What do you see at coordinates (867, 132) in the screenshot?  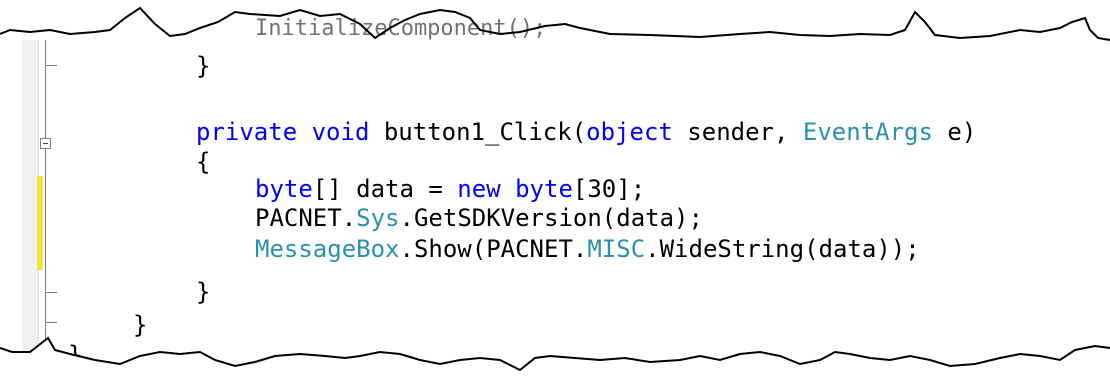 I see `code-token: EventArgs` at bounding box center [867, 132].